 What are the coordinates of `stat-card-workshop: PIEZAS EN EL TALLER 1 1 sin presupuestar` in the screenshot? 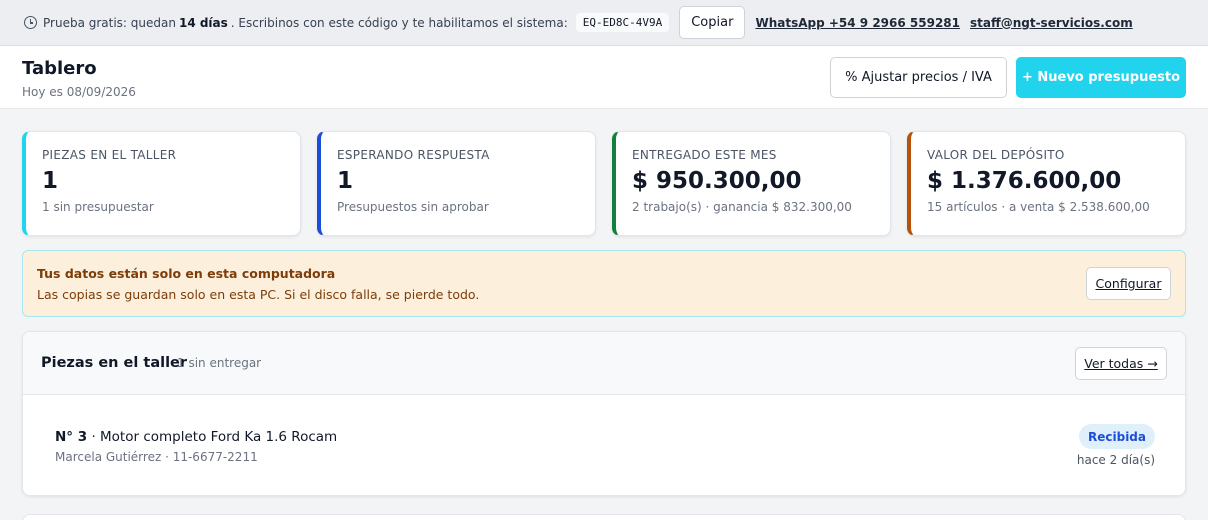 It's located at (161, 183).